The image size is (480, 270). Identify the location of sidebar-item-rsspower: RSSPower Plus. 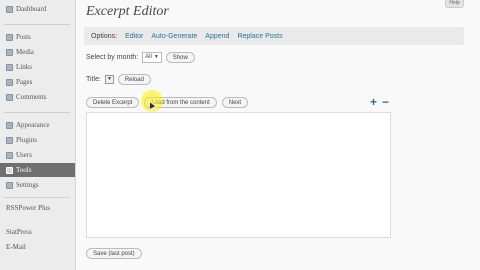
(37, 208).